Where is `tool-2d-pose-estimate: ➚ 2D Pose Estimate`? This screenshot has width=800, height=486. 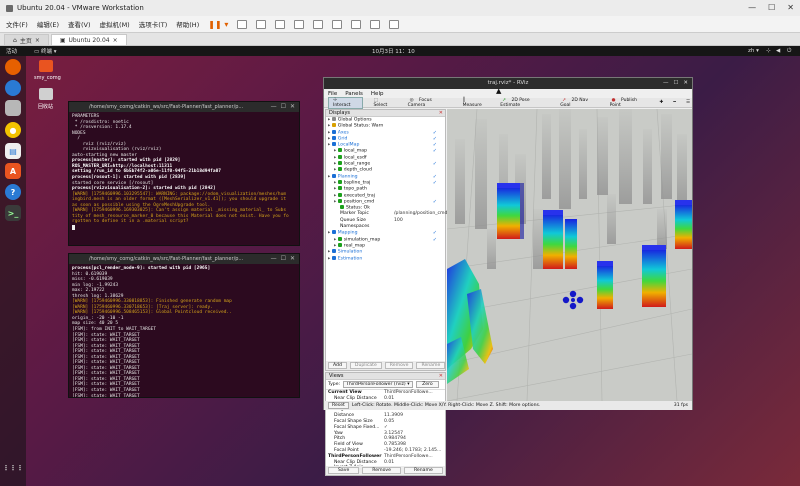 tool-2d-pose-estimate: ➚ 2D Pose Estimate is located at coordinates (525, 103).